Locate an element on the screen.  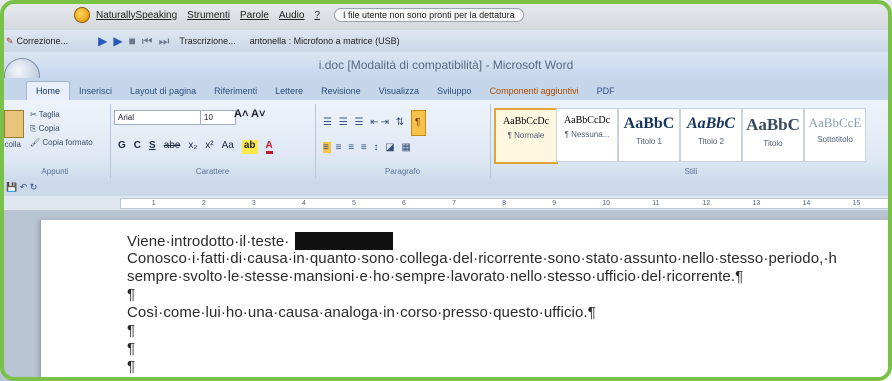
style-sample: AaBbC is located at coordinates (710, 123).